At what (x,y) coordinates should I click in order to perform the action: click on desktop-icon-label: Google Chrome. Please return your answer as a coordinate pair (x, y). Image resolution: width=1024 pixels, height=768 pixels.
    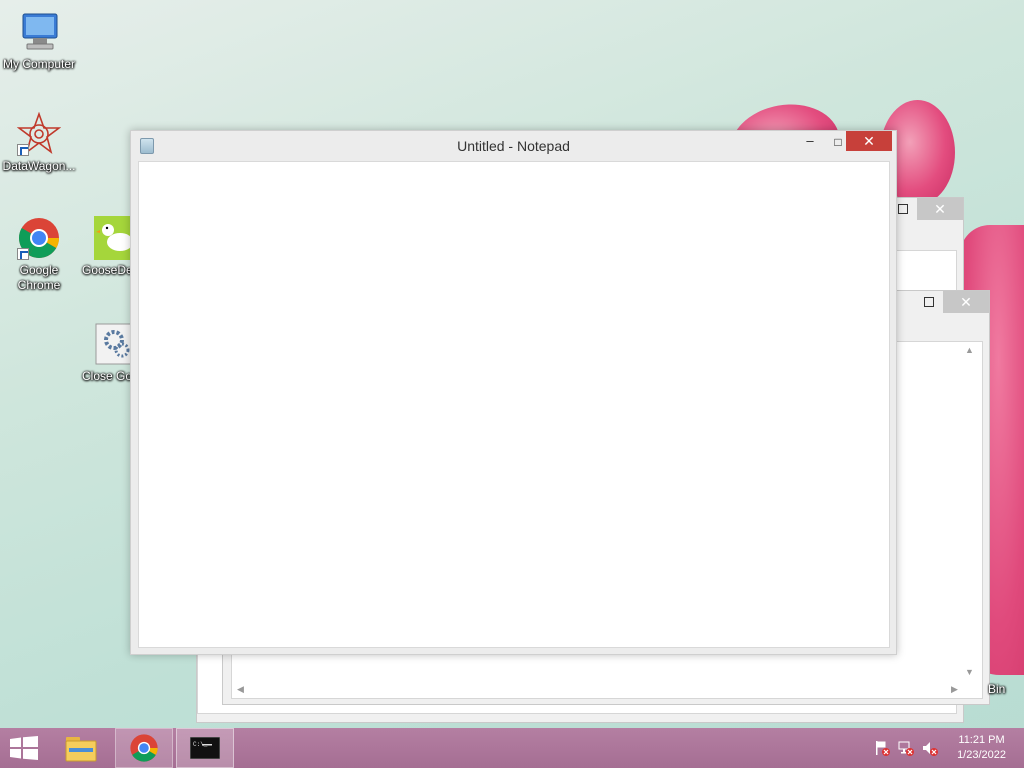
    Looking at the image, I should click on (39, 277).